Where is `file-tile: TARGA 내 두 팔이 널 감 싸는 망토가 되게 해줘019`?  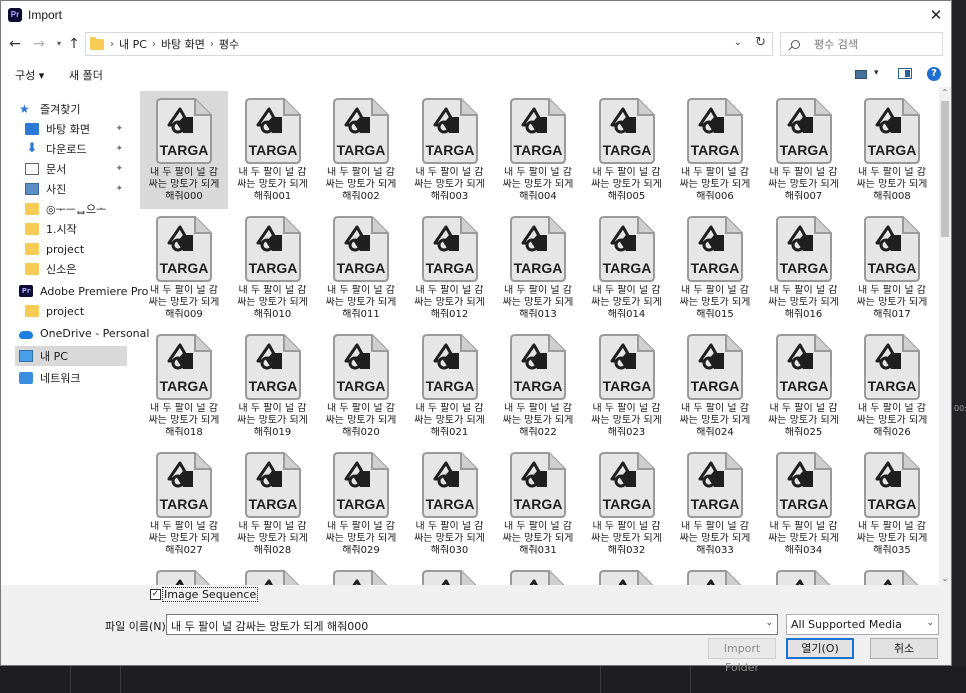 file-tile: TARGA 내 두 팔이 널 감 싸는 망토가 되게 해줘019 is located at coordinates (273, 386).